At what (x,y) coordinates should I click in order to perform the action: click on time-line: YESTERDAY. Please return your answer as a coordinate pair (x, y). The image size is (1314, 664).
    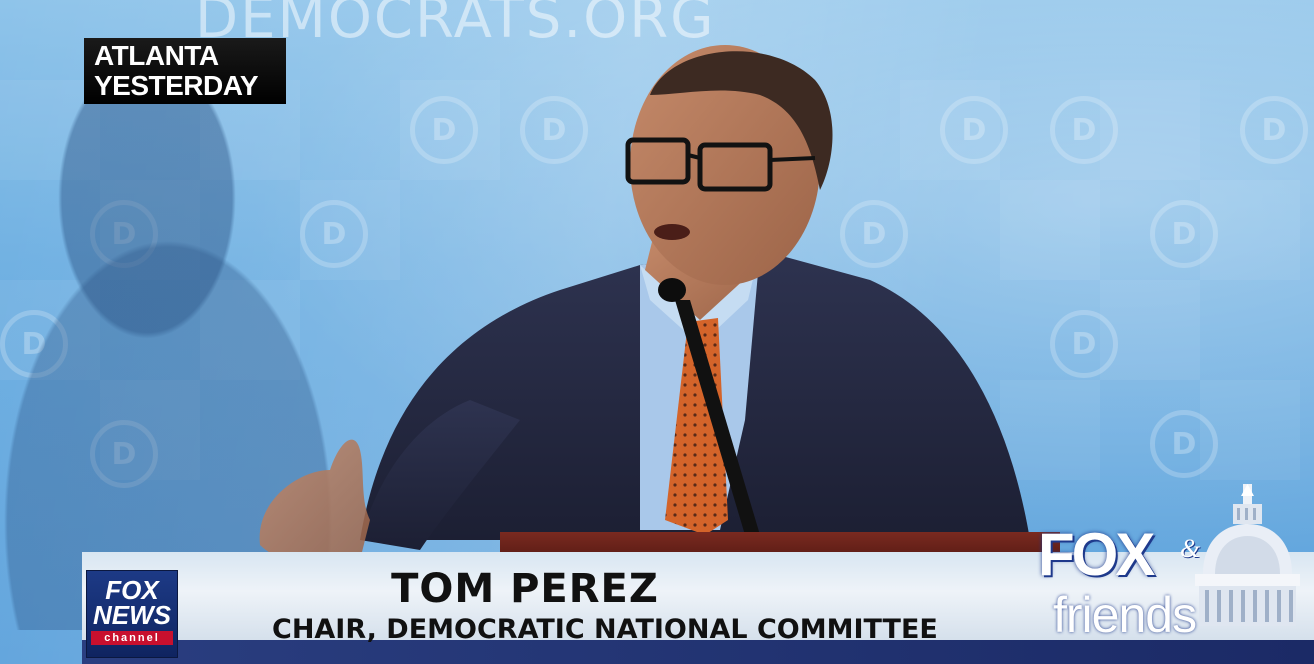
    Looking at the image, I should click on (176, 85).